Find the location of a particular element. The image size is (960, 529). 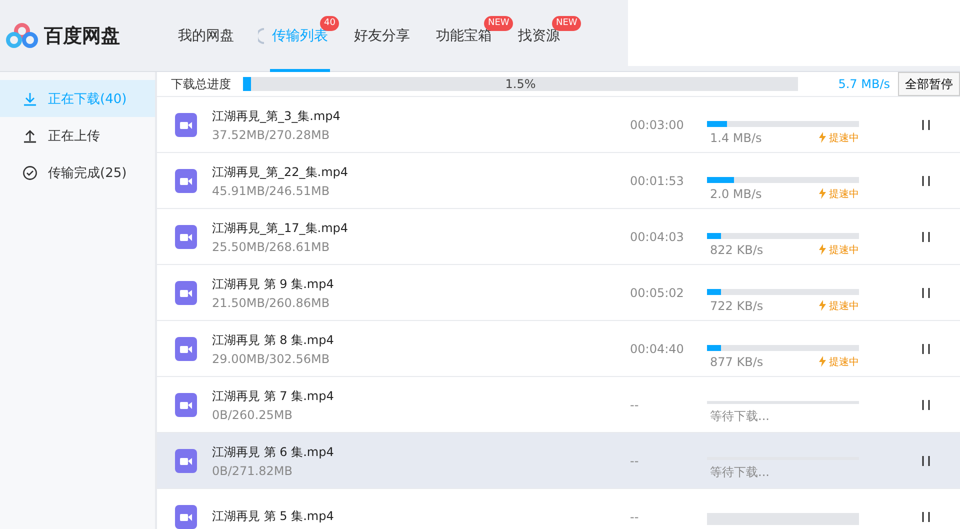

file-name: 江湖再見_第_17_集.mp4 is located at coordinates (281, 228).